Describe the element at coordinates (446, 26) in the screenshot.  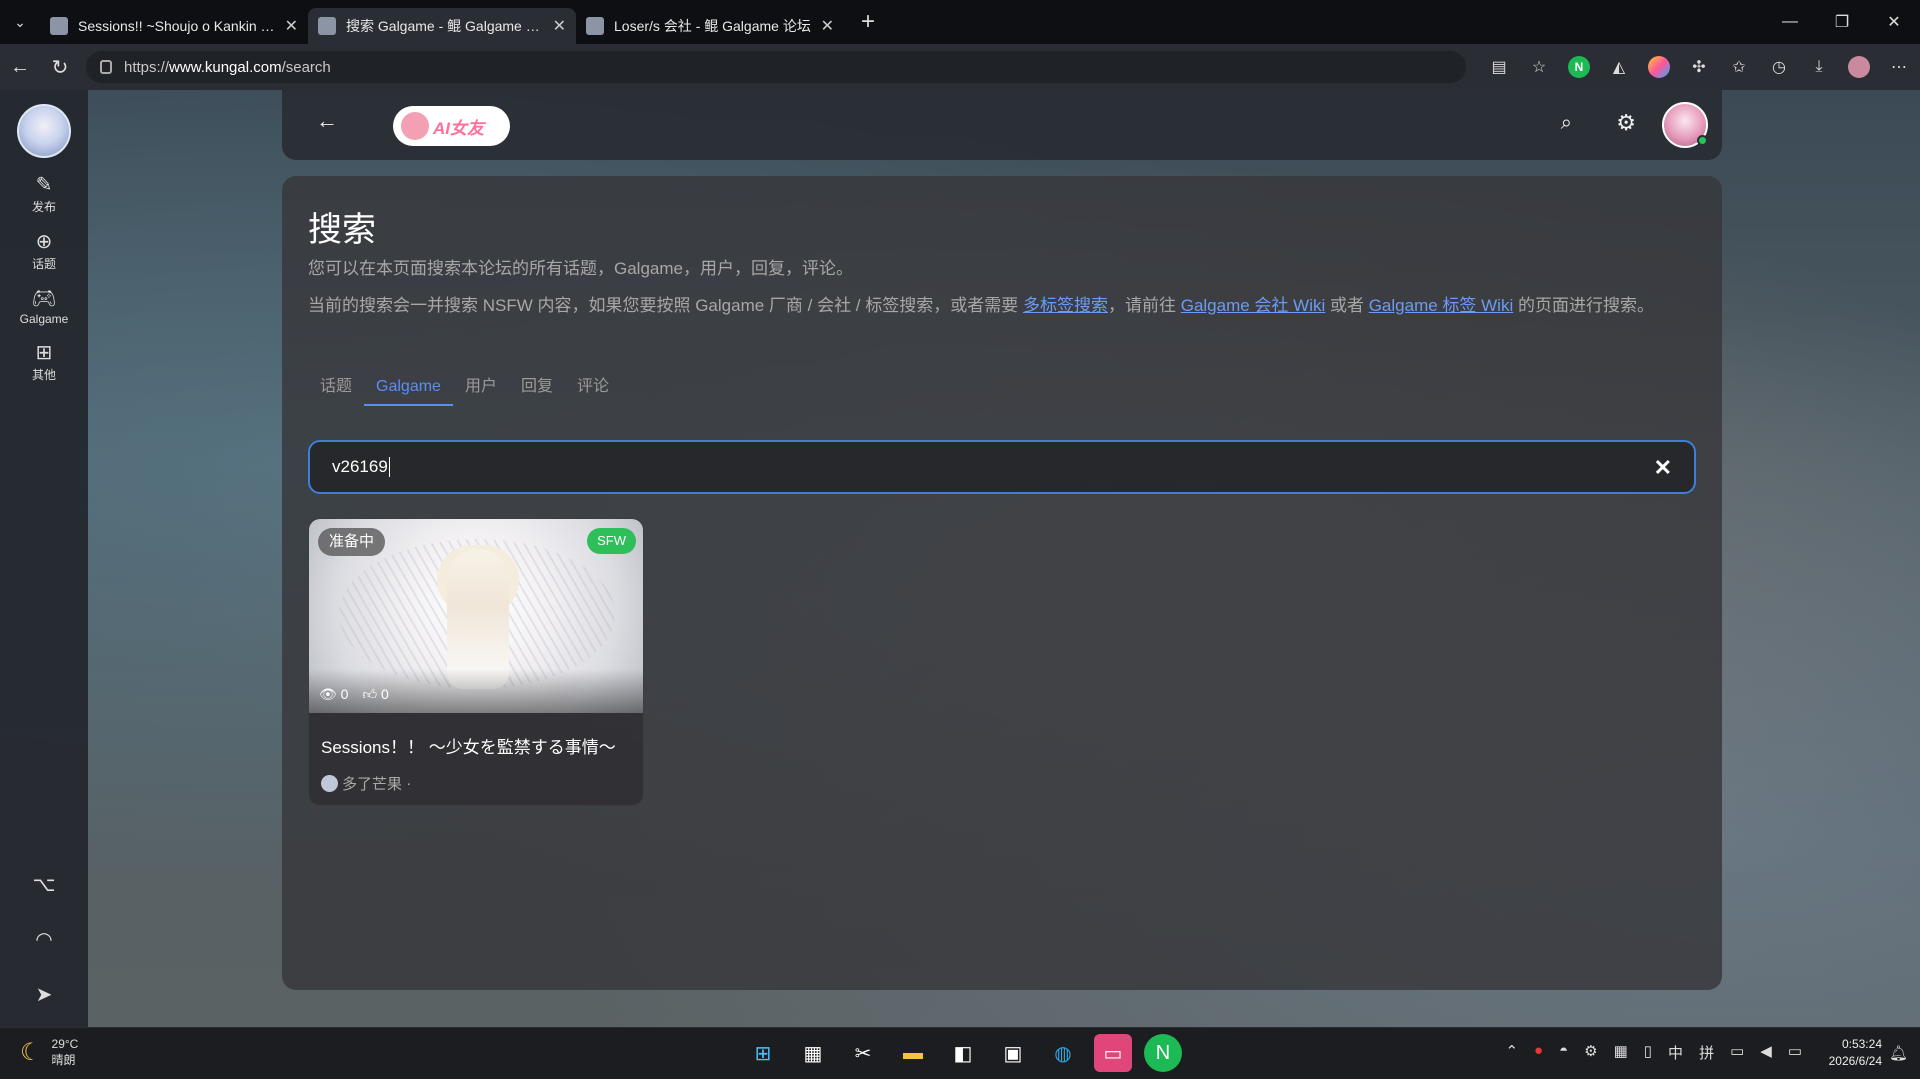
I see `tab-title: 搜索 Galgame - 鲲 Galgame 论坛` at that location.